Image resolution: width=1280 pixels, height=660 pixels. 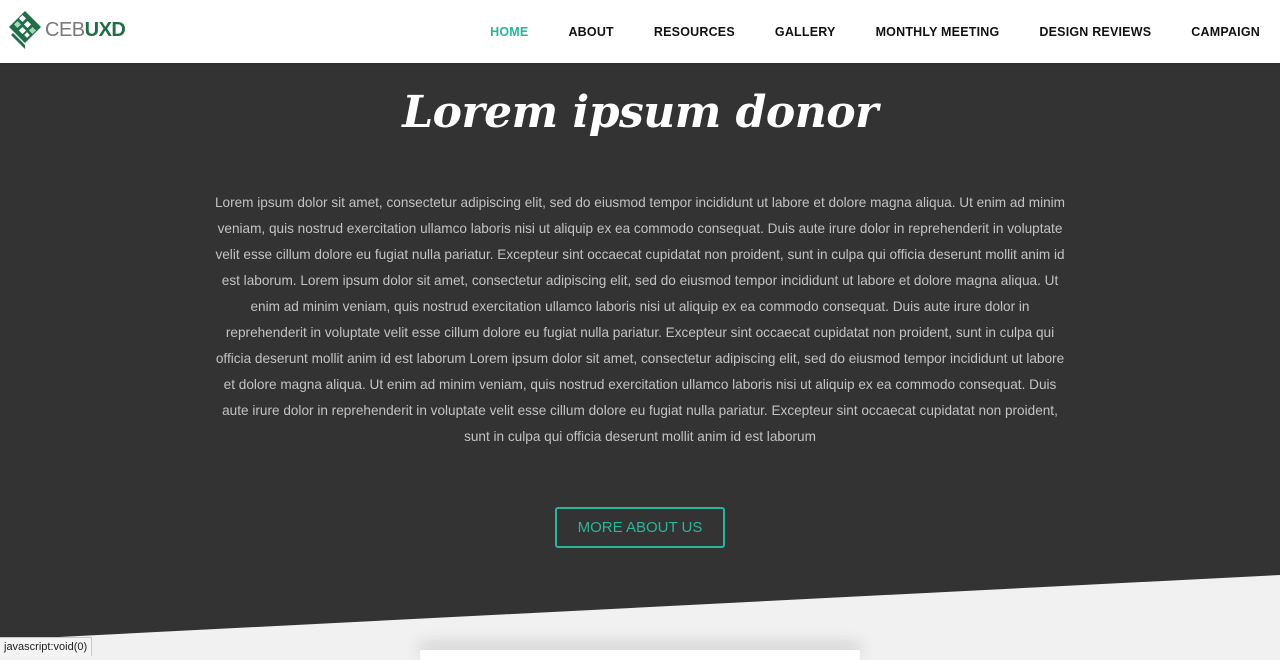 I want to click on nav-item-resources: RESOURCES, so click(x=694, y=32).